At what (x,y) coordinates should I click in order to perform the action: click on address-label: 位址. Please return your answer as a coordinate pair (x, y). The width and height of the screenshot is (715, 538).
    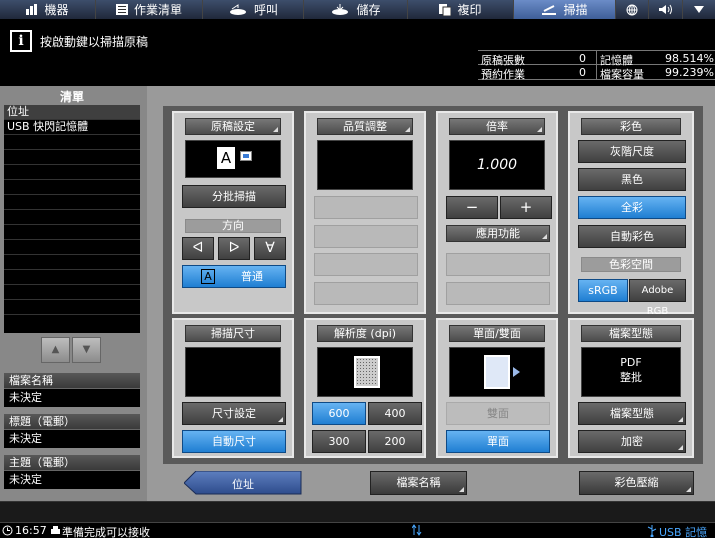
    Looking at the image, I should click on (243, 484).